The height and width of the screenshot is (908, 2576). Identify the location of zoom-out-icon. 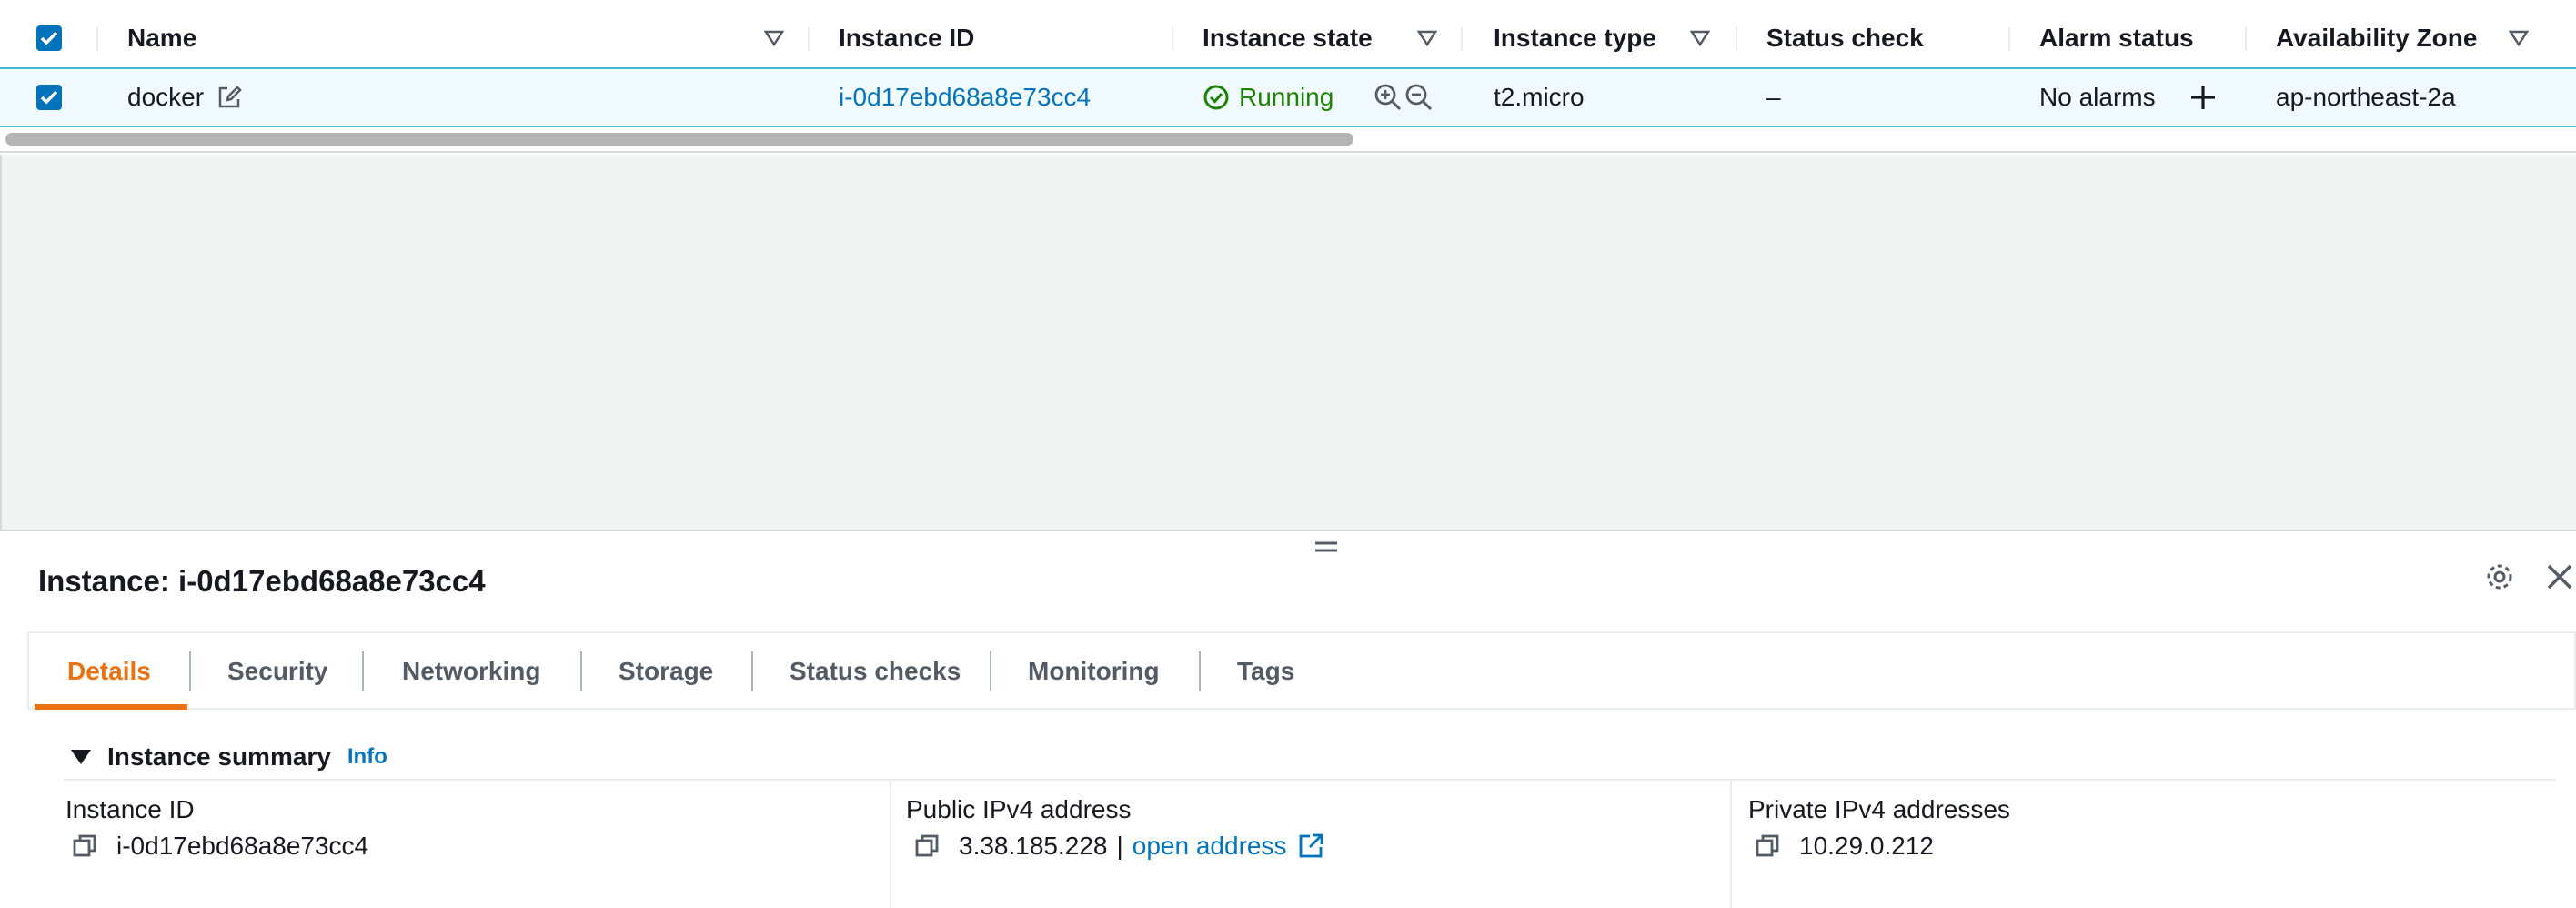
(1419, 97).